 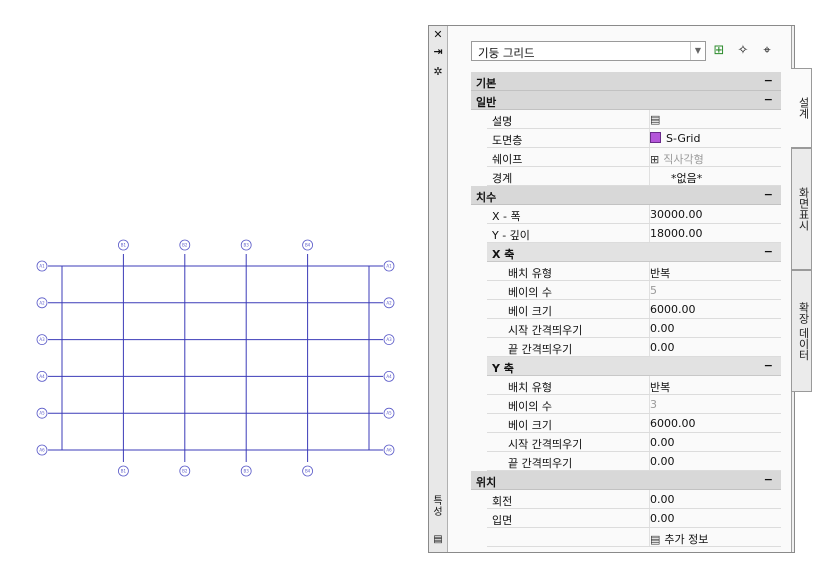 I want to click on grid-bubble-bottom: B3, so click(x=246, y=471).